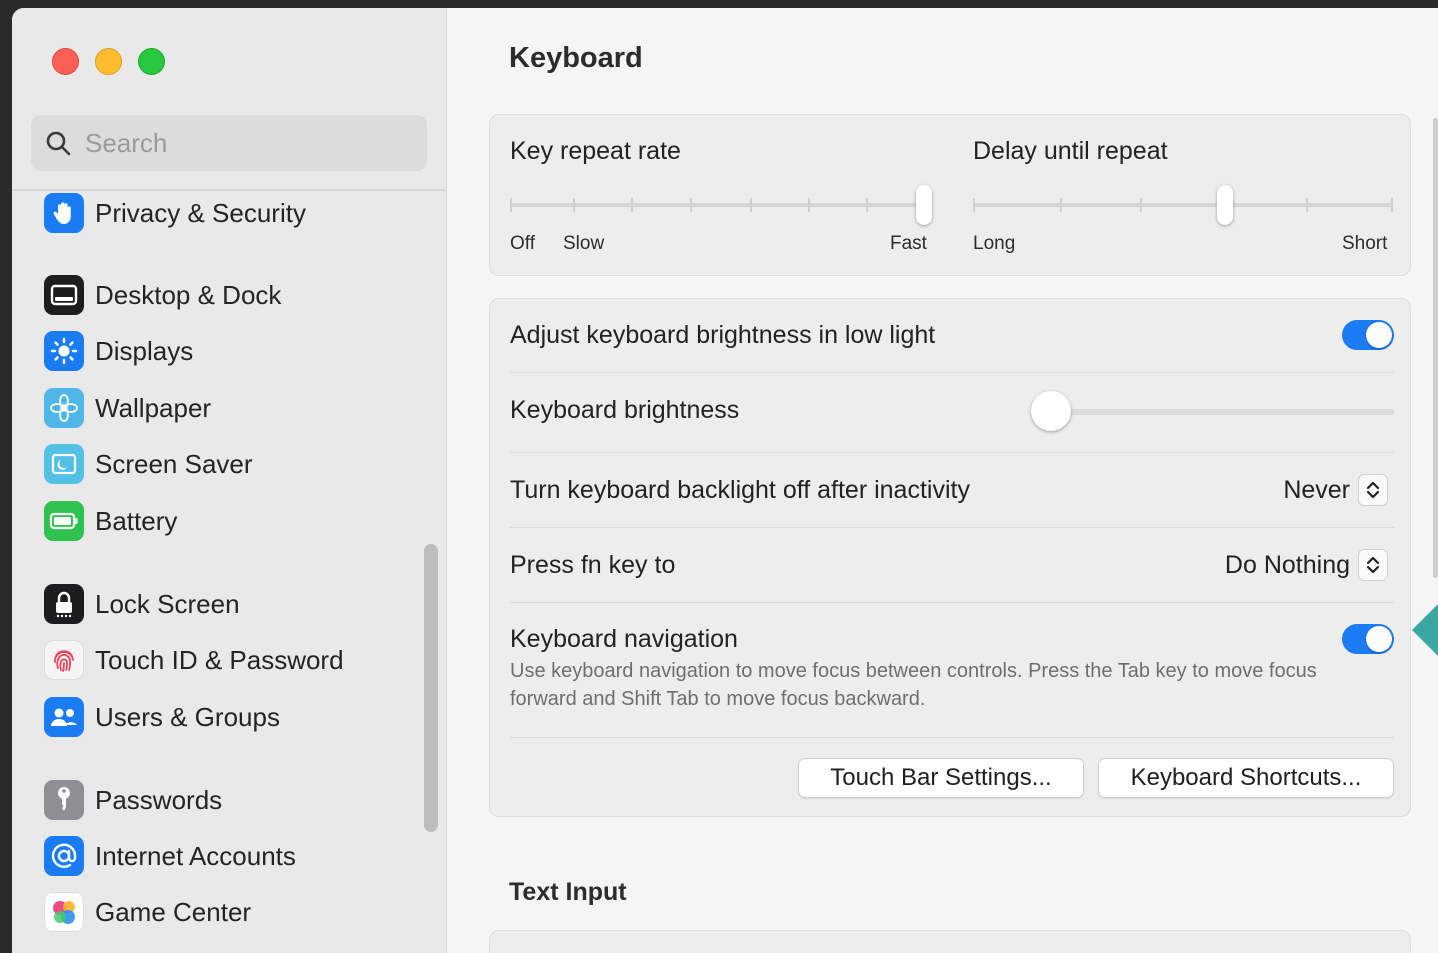 Image resolution: width=1438 pixels, height=953 pixels. What do you see at coordinates (64, 604) in the screenshot?
I see `lock-icon` at bounding box center [64, 604].